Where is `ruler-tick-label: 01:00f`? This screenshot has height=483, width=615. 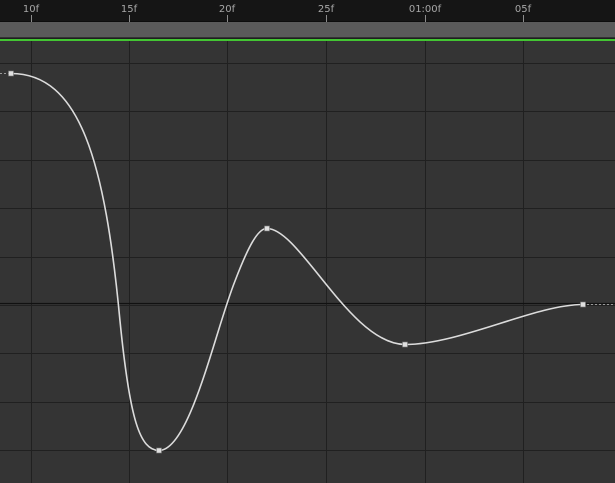
ruler-tick-label: 01:00f is located at coordinates (425, 9).